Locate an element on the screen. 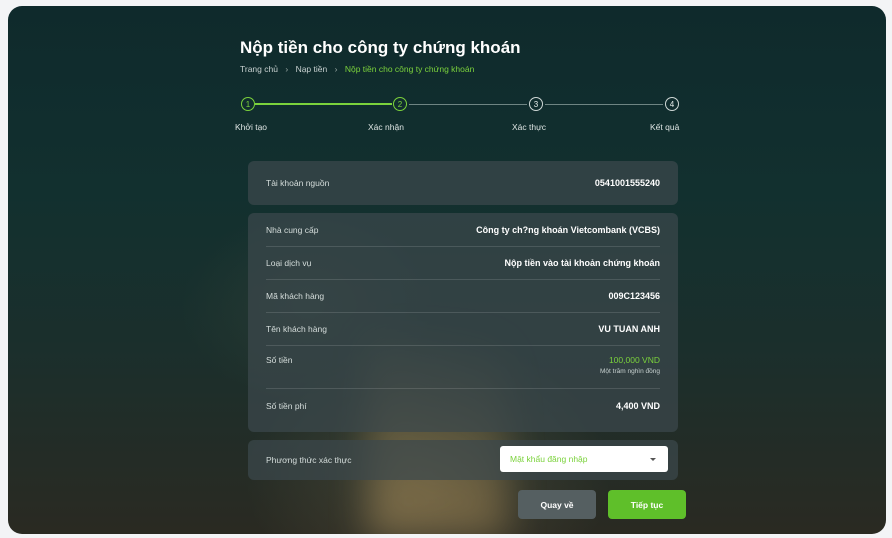 The width and height of the screenshot is (892, 538). step-2-circle: 2 is located at coordinates (400, 104).